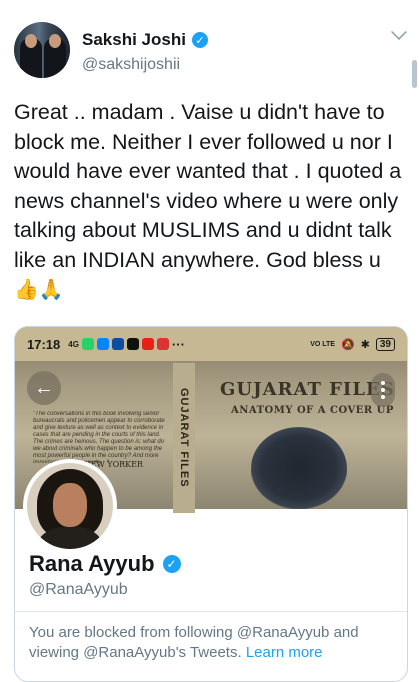 Image resolution: width=419 pixels, height=682 pixels. Describe the element at coordinates (92, 564) in the screenshot. I see `profile-name: Rana Ayyub` at that location.